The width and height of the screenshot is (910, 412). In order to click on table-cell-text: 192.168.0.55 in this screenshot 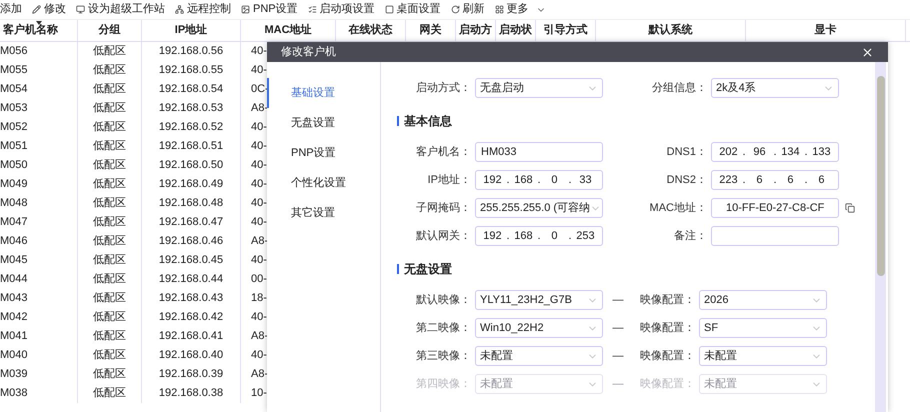, I will do `click(191, 70)`.